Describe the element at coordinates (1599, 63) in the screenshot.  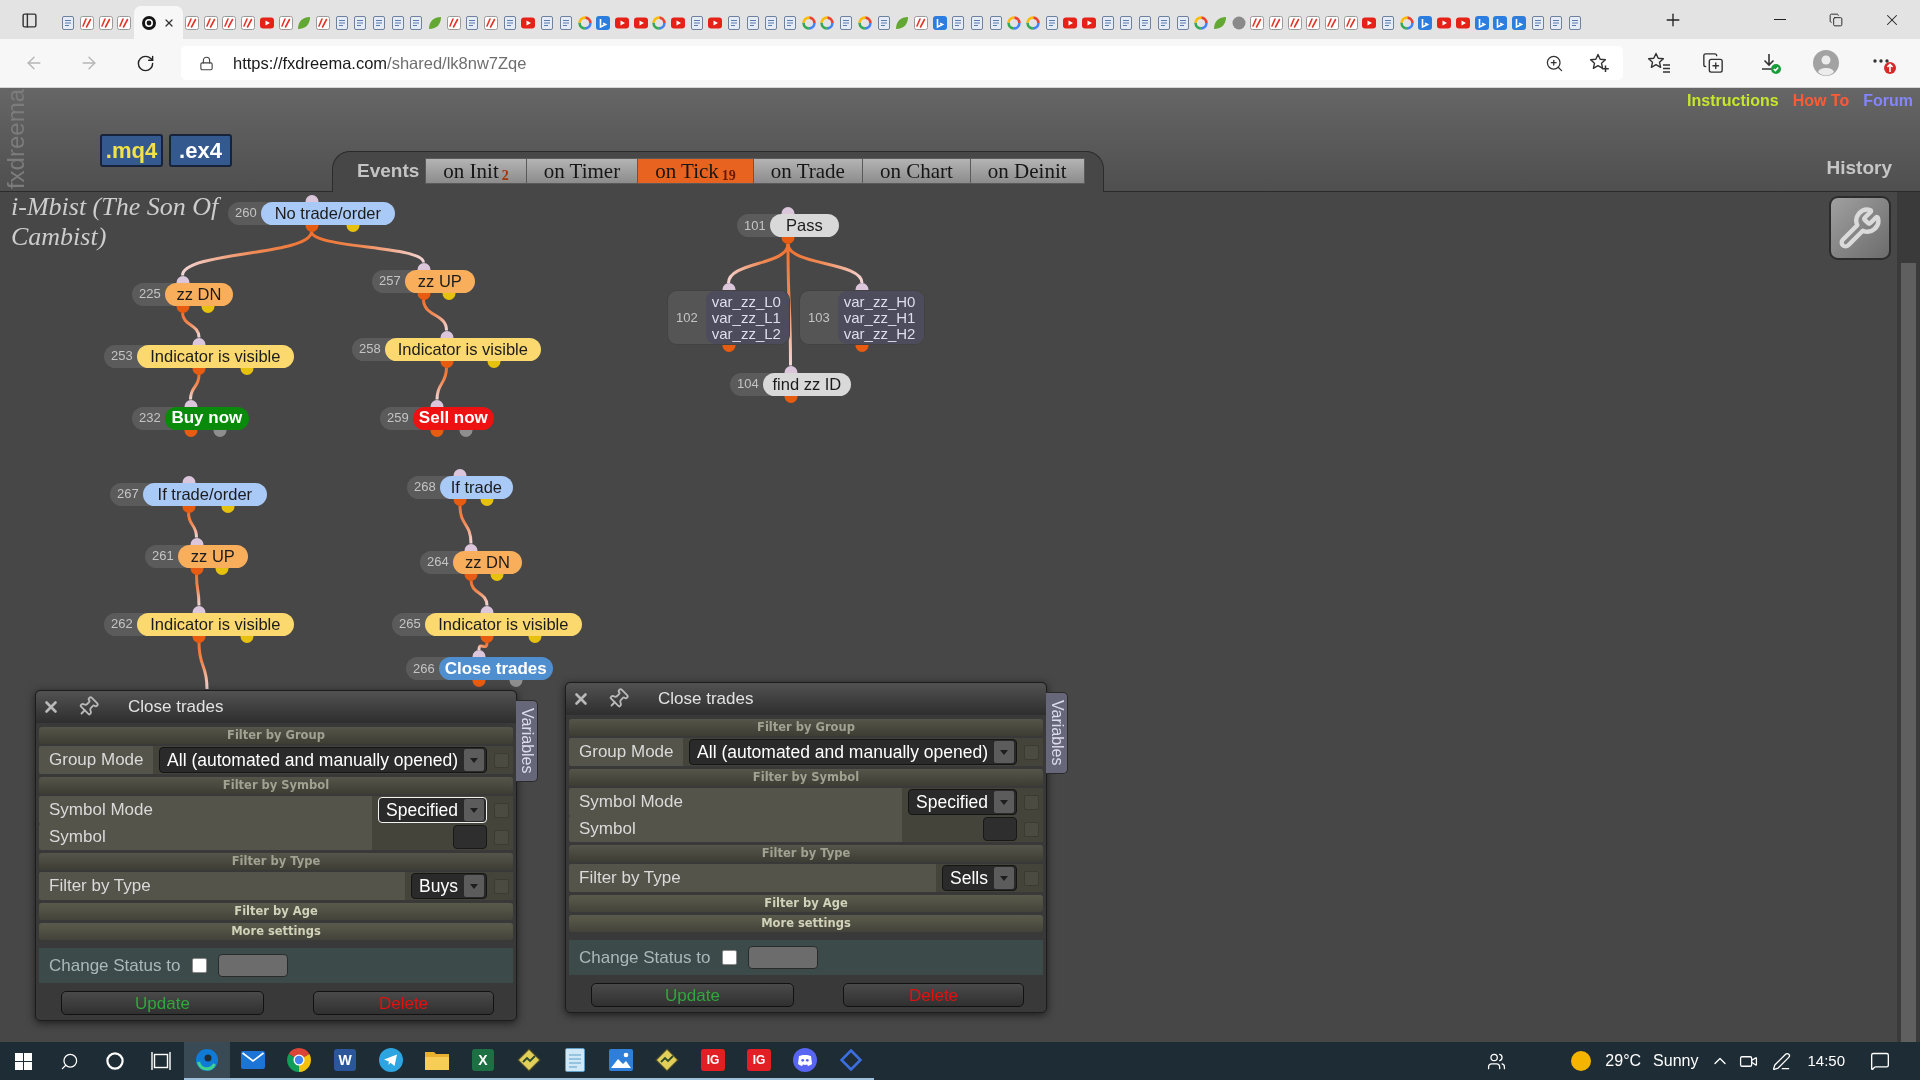
I see `add-favorite-icon` at that location.